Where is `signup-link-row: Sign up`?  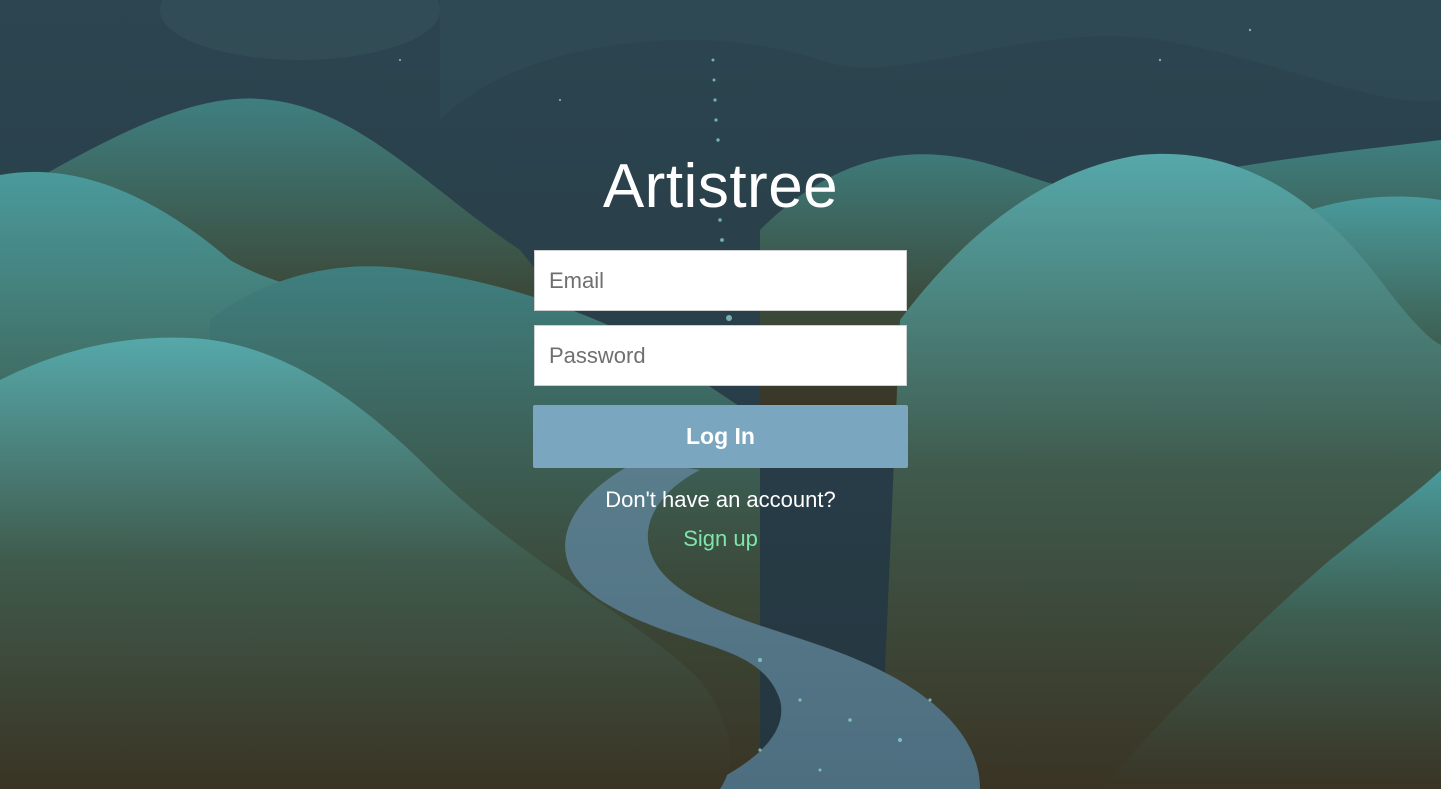
signup-link-row: Sign up is located at coordinates (720, 539).